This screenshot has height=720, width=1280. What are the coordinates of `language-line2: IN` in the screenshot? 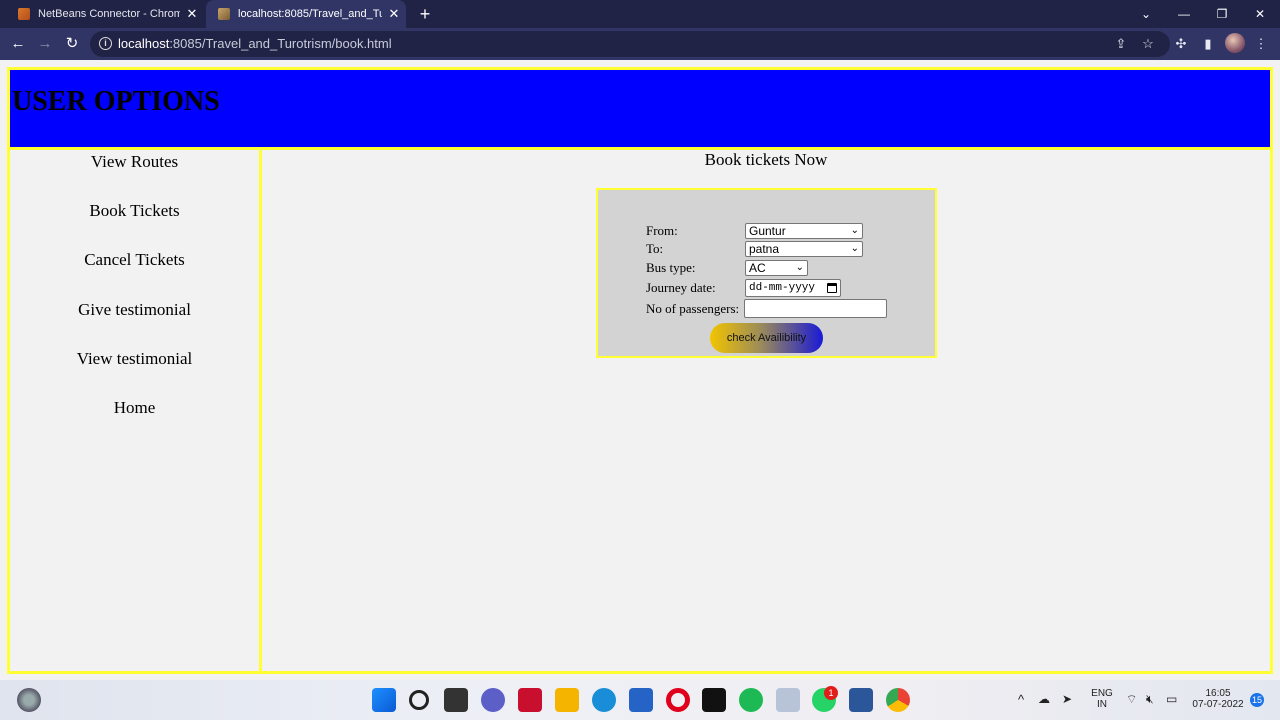 It's located at (1102, 704).